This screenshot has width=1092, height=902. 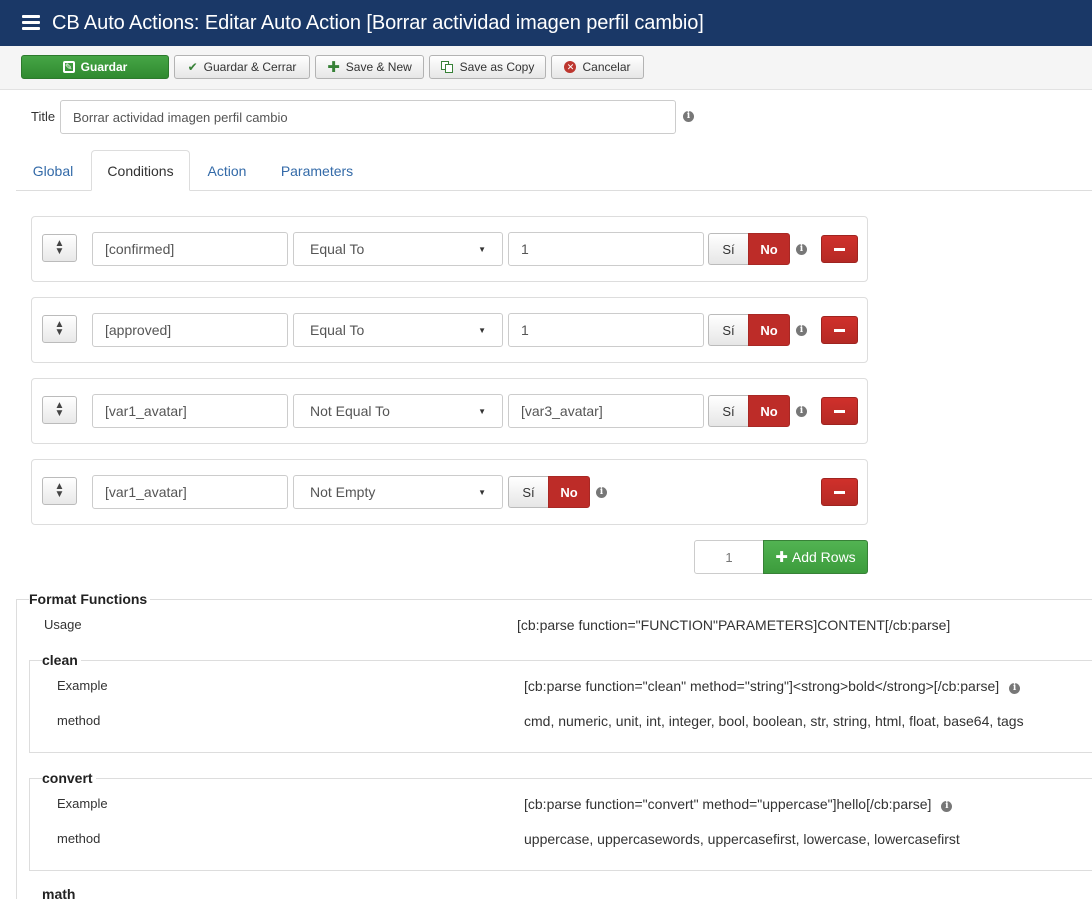 What do you see at coordinates (398, 411) in the screenshot?
I see `condition-operator-select: Not Equal To ▼` at bounding box center [398, 411].